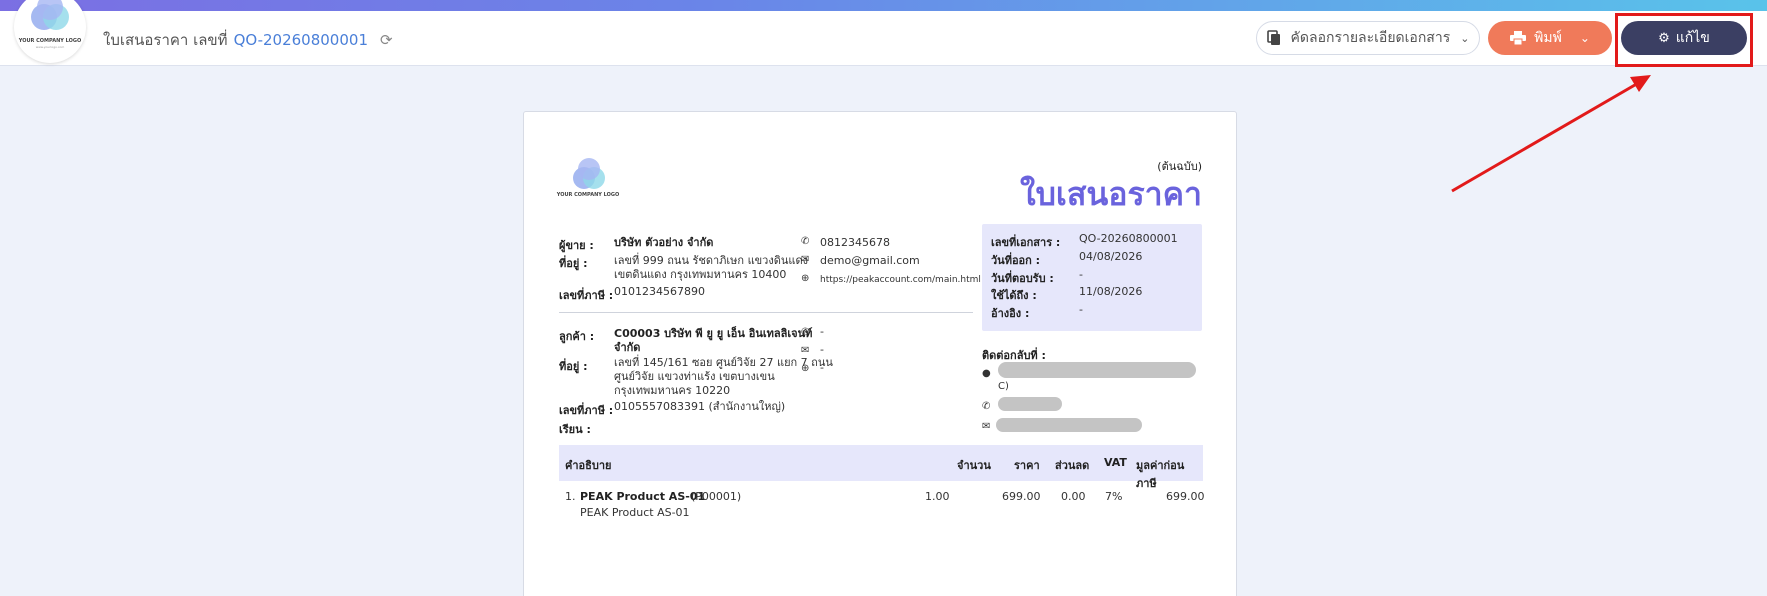  What do you see at coordinates (870, 260) in the screenshot?
I see `seller-email: demo@gmail.com` at bounding box center [870, 260].